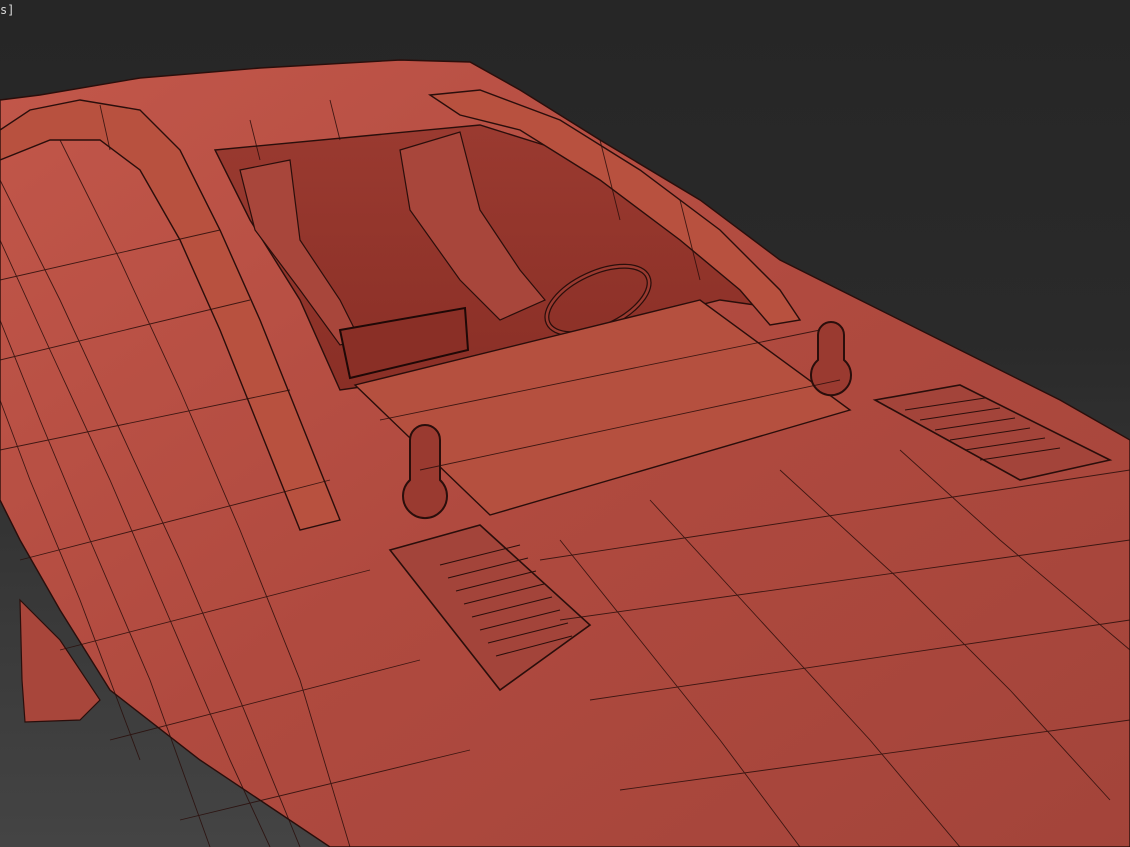  I want to click on keyhole-left, so click(425, 472).